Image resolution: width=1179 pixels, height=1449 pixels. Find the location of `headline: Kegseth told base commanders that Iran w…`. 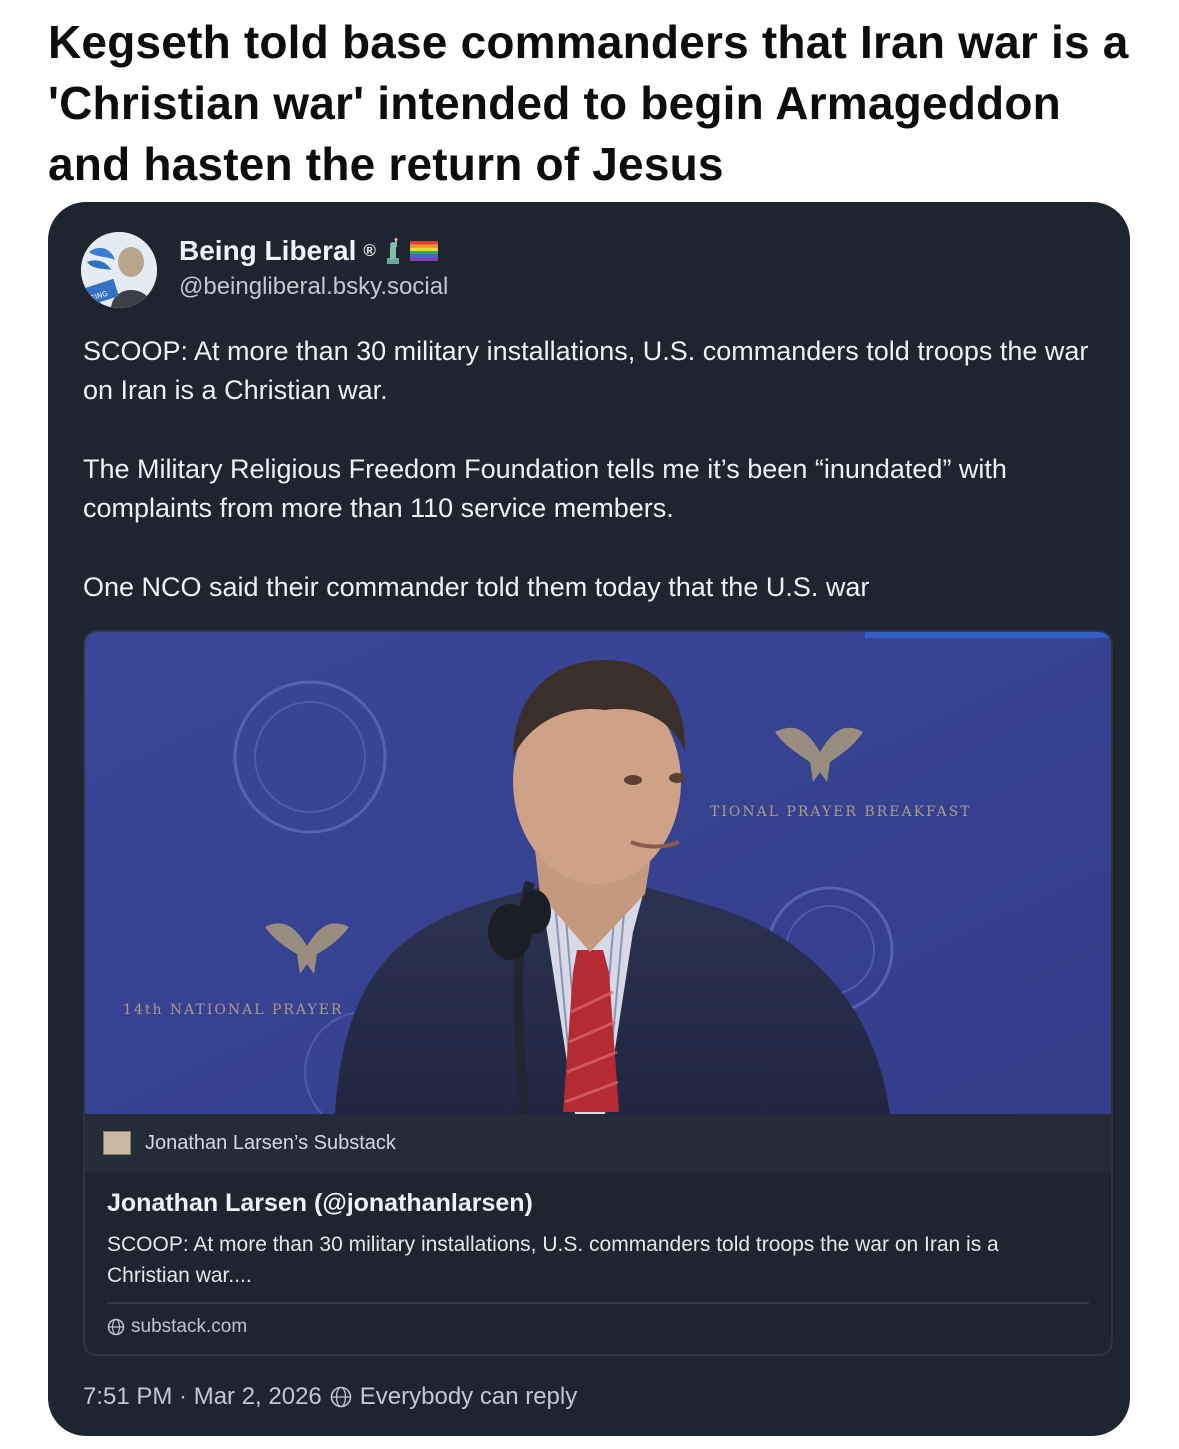

headline: Kegseth told base commanders that Iran w… is located at coordinates (588, 103).